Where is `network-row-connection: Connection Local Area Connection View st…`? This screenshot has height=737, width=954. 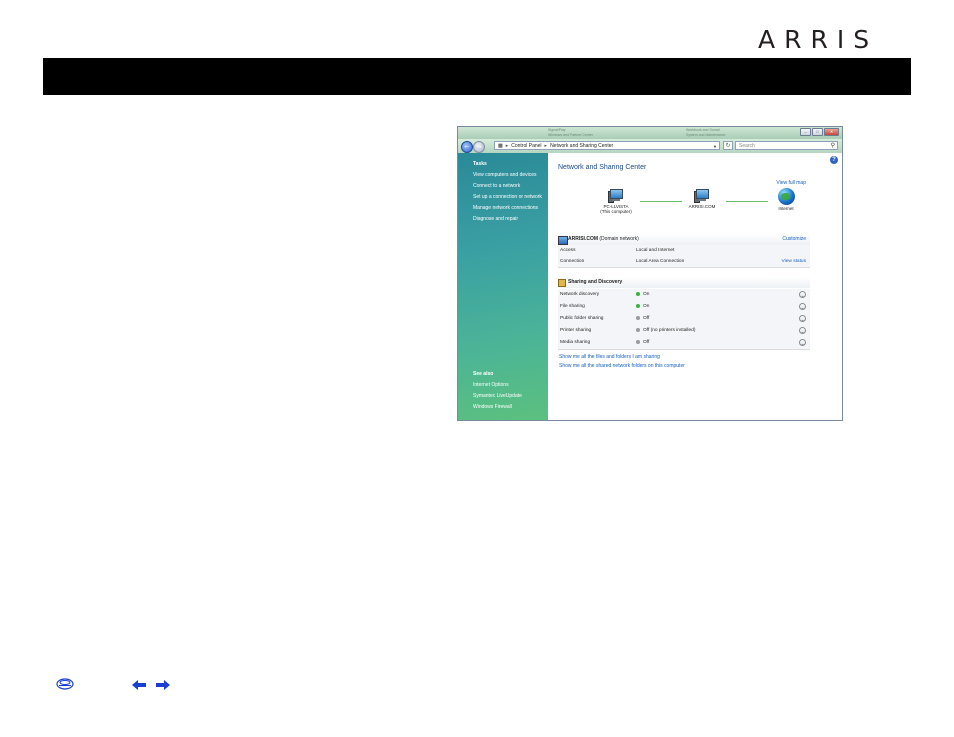
network-row-connection: Connection Local Area Connection View st… is located at coordinates (684, 262).